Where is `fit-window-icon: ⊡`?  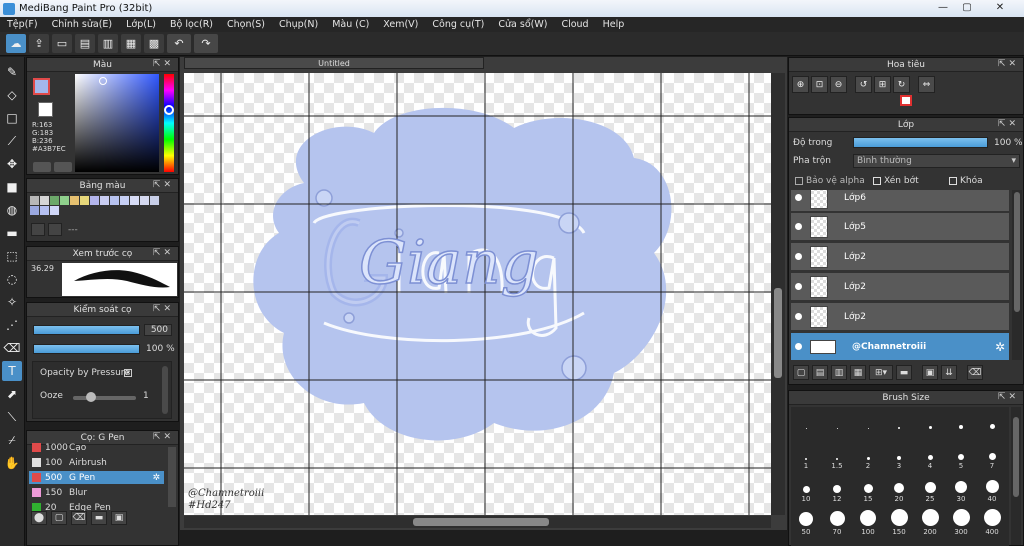 fit-window-icon: ⊡ is located at coordinates (819, 84).